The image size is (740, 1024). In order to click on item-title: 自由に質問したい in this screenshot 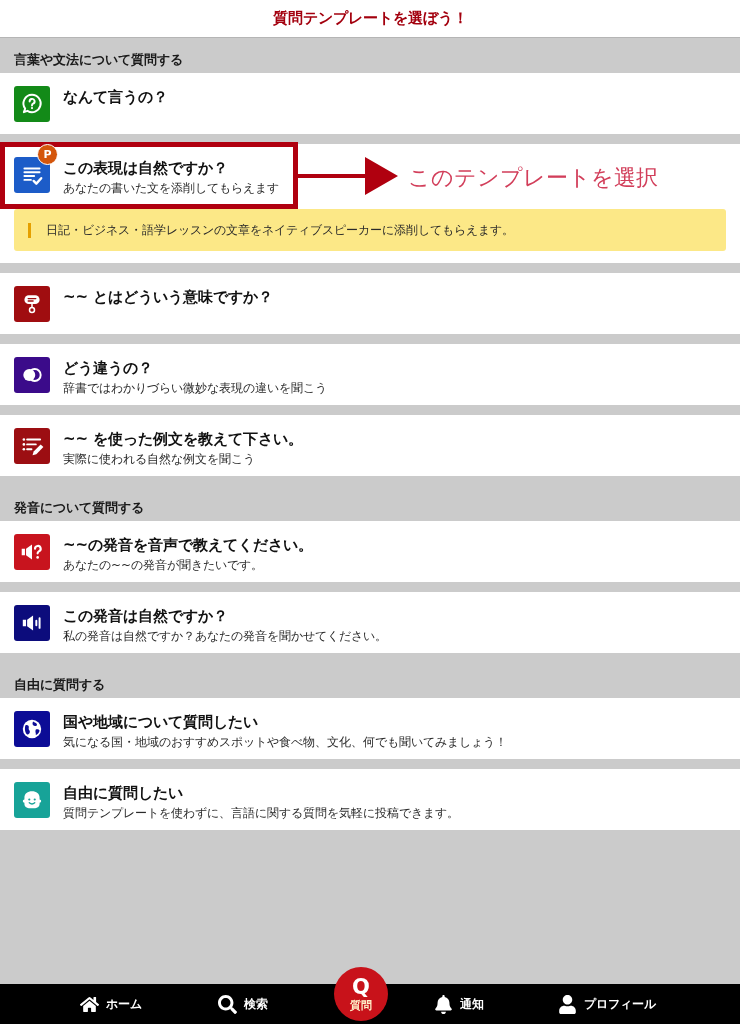, I will do `click(123, 793)`.